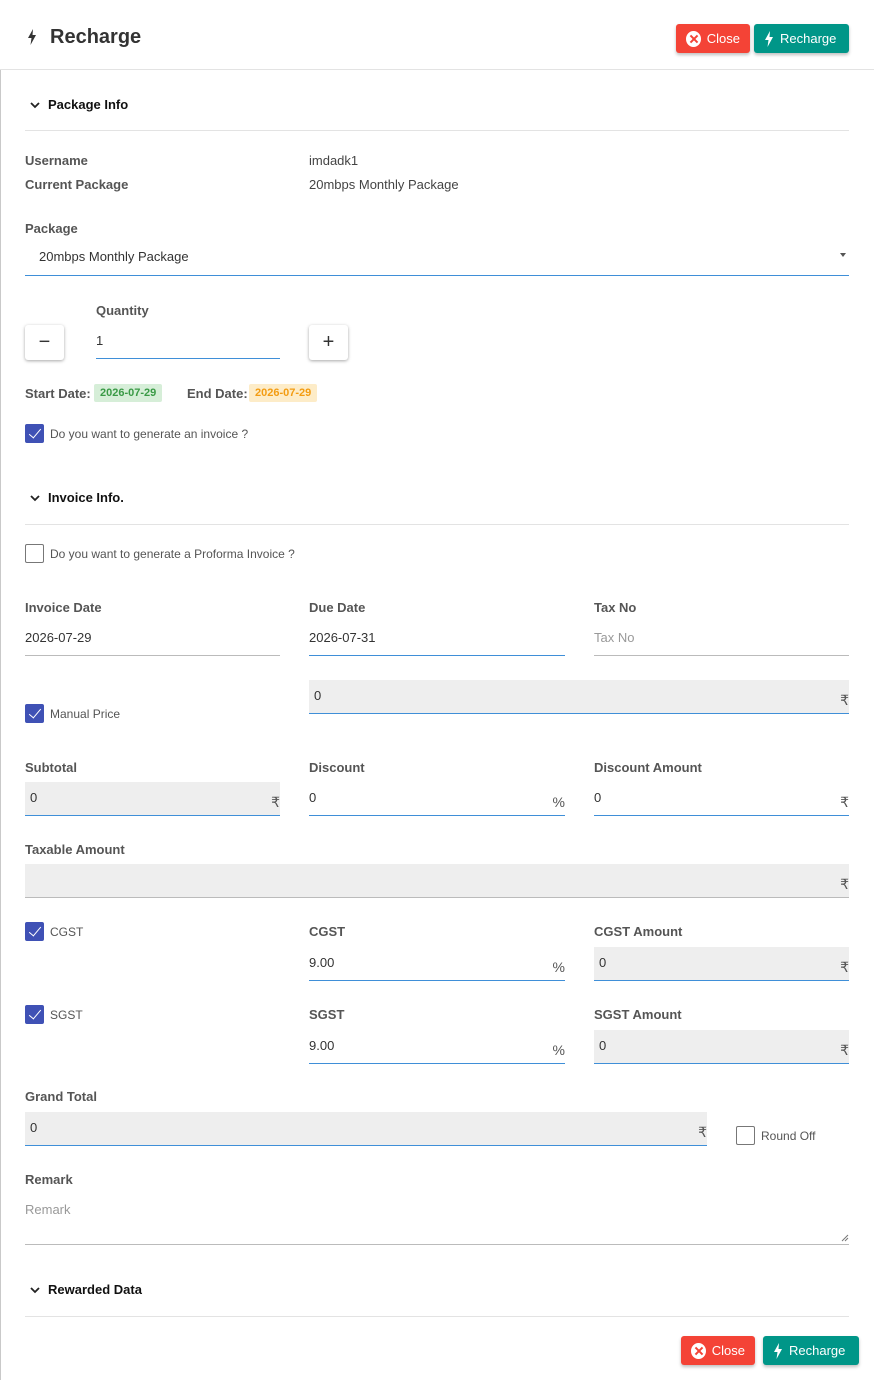 This screenshot has width=874, height=1380. I want to click on cgst-checkbox, so click(34, 931).